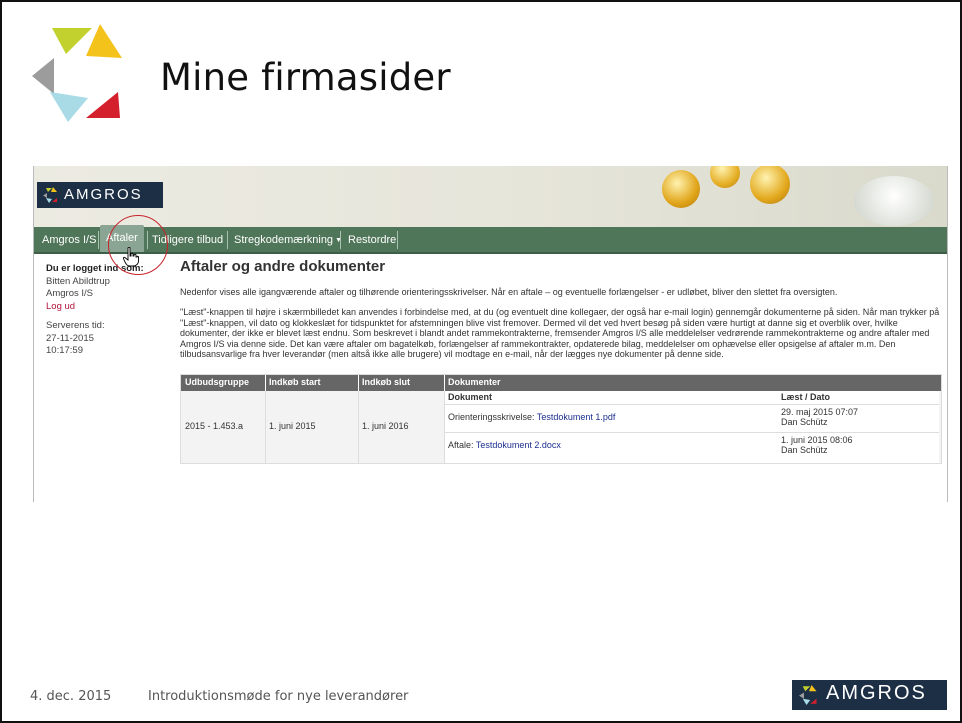 The image size is (962, 723). I want to click on footer-date: 4. dec. 2015, so click(71, 696).